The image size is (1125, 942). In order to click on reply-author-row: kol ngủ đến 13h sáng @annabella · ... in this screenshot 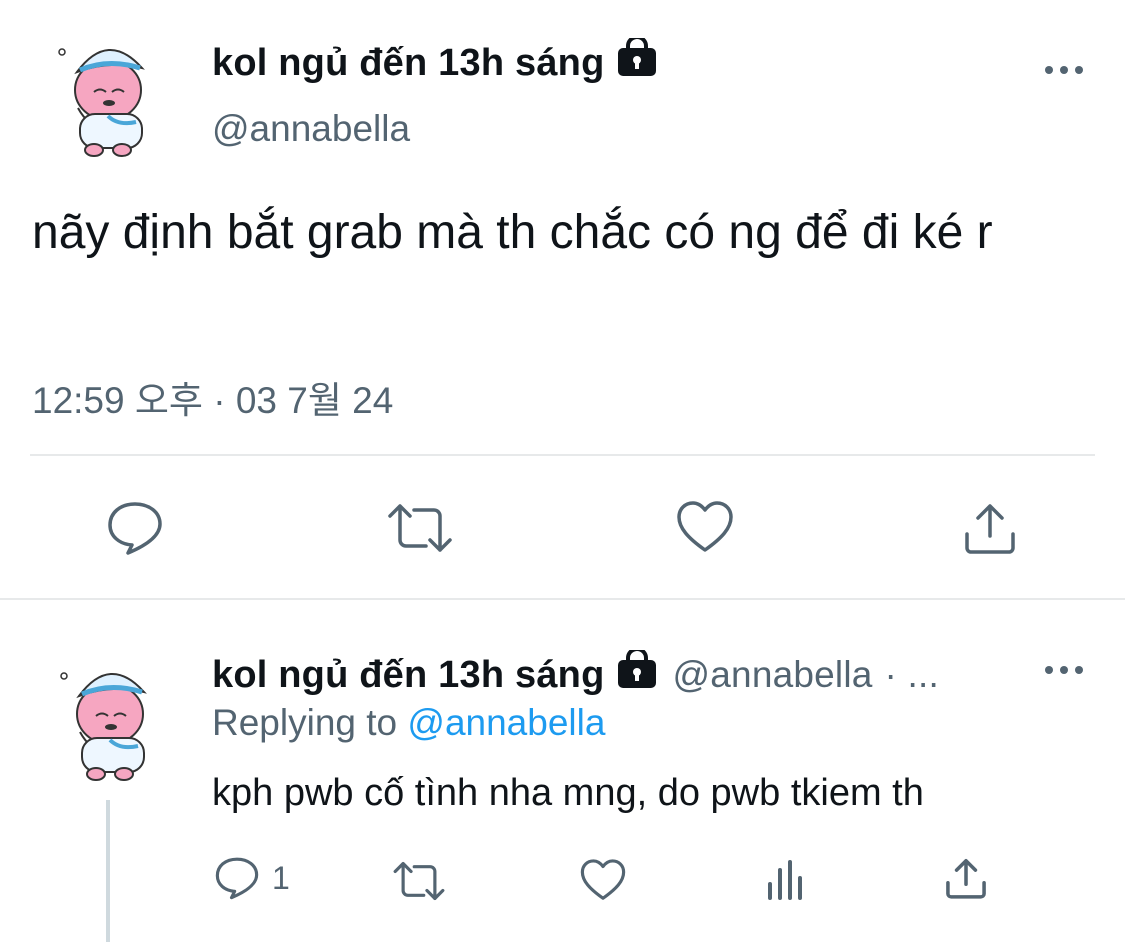, I will do `click(575, 673)`.